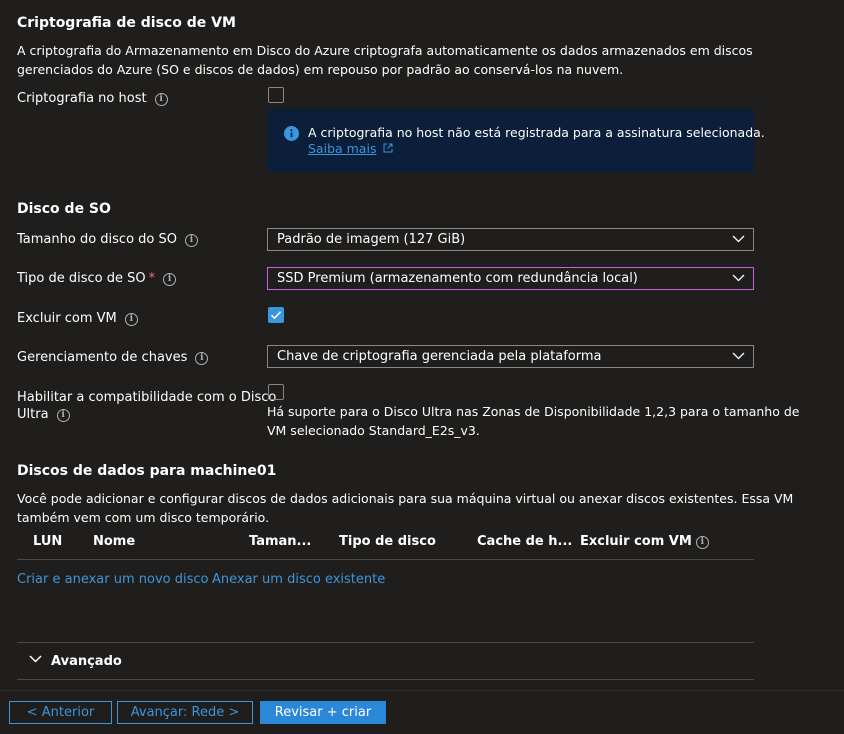 The width and height of the screenshot is (844, 734). I want to click on ultra-disk-checkbox, so click(276, 392).